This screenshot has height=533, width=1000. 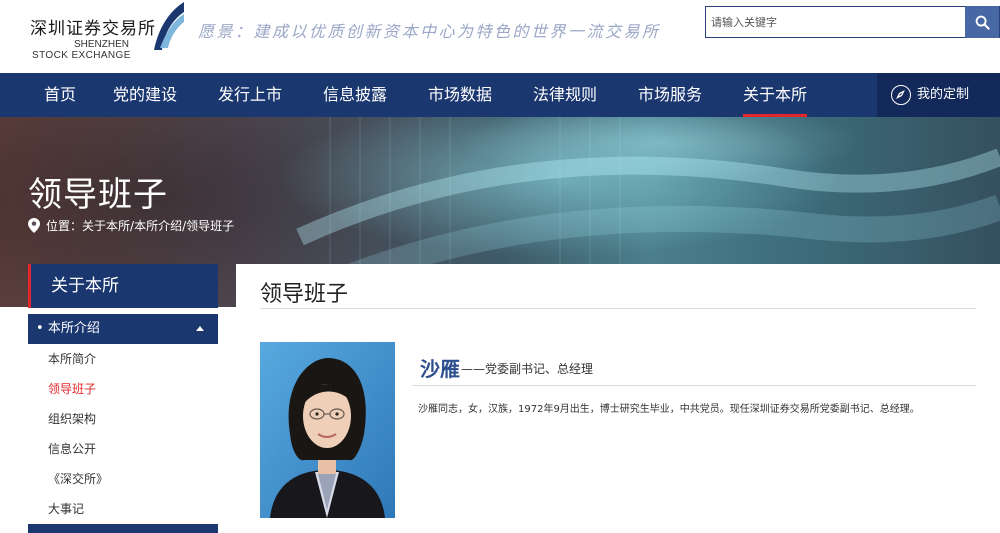 What do you see at coordinates (355, 95) in the screenshot?
I see `nav-item-disclosure: 信息披露` at bounding box center [355, 95].